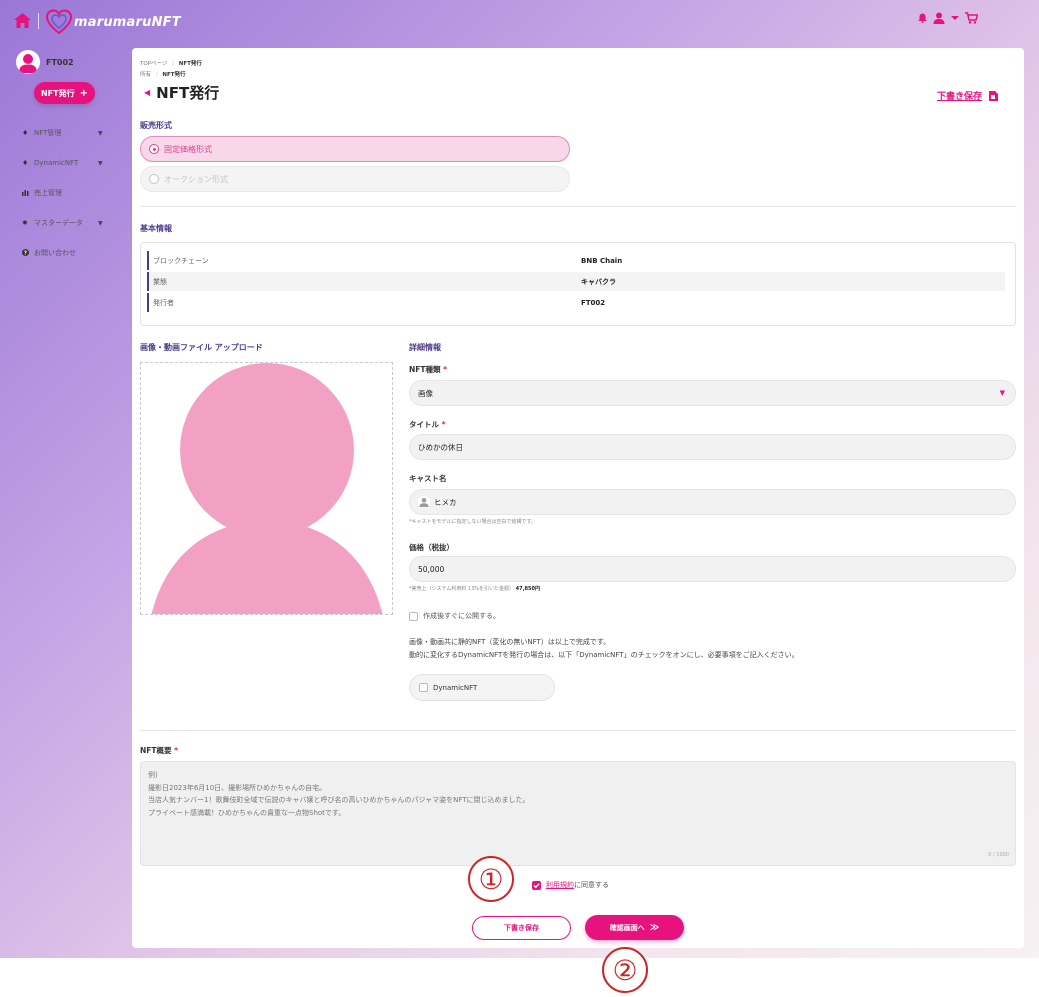 Image resolution: width=1039 pixels, height=997 pixels. Describe the element at coordinates (591, 885) in the screenshot. I see `terms-suffix: に同意する` at that location.